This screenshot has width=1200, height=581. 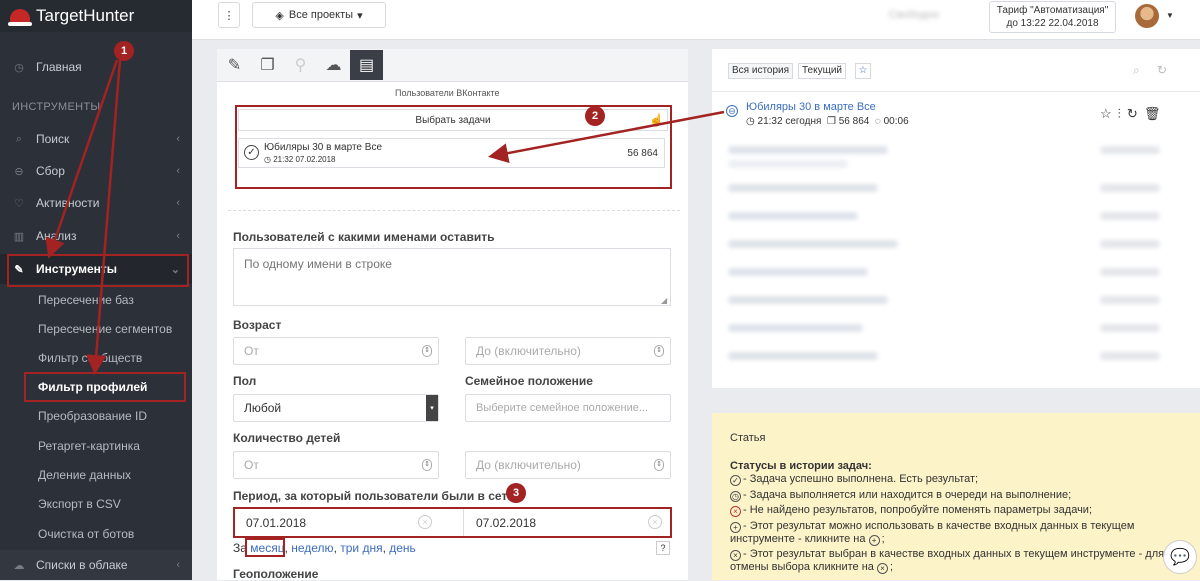 I want to click on error-circle-icon: ×, so click(x=735, y=511).